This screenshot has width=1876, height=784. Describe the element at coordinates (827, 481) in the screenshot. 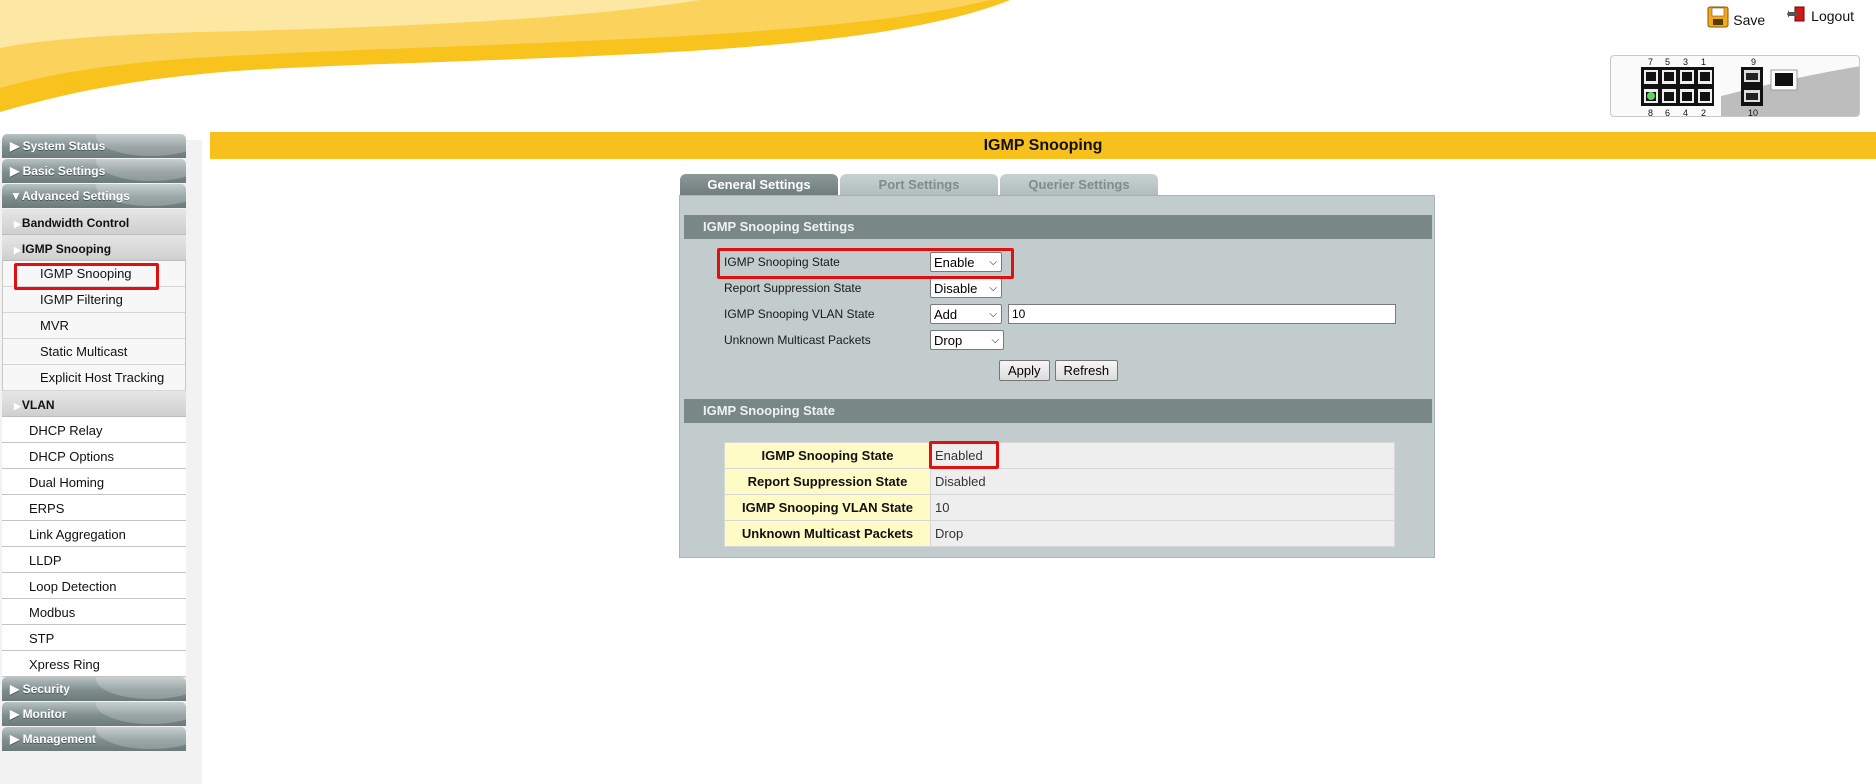

I see `status-key: Report Suppression State` at that location.